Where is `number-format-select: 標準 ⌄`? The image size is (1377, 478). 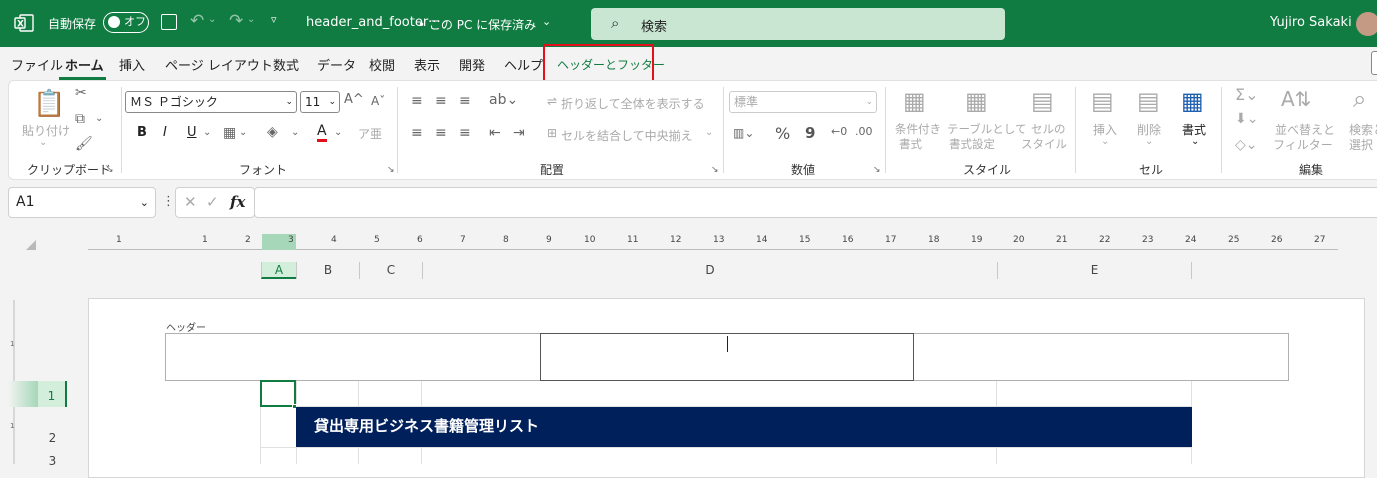 number-format-select: 標準 ⌄ is located at coordinates (803, 102).